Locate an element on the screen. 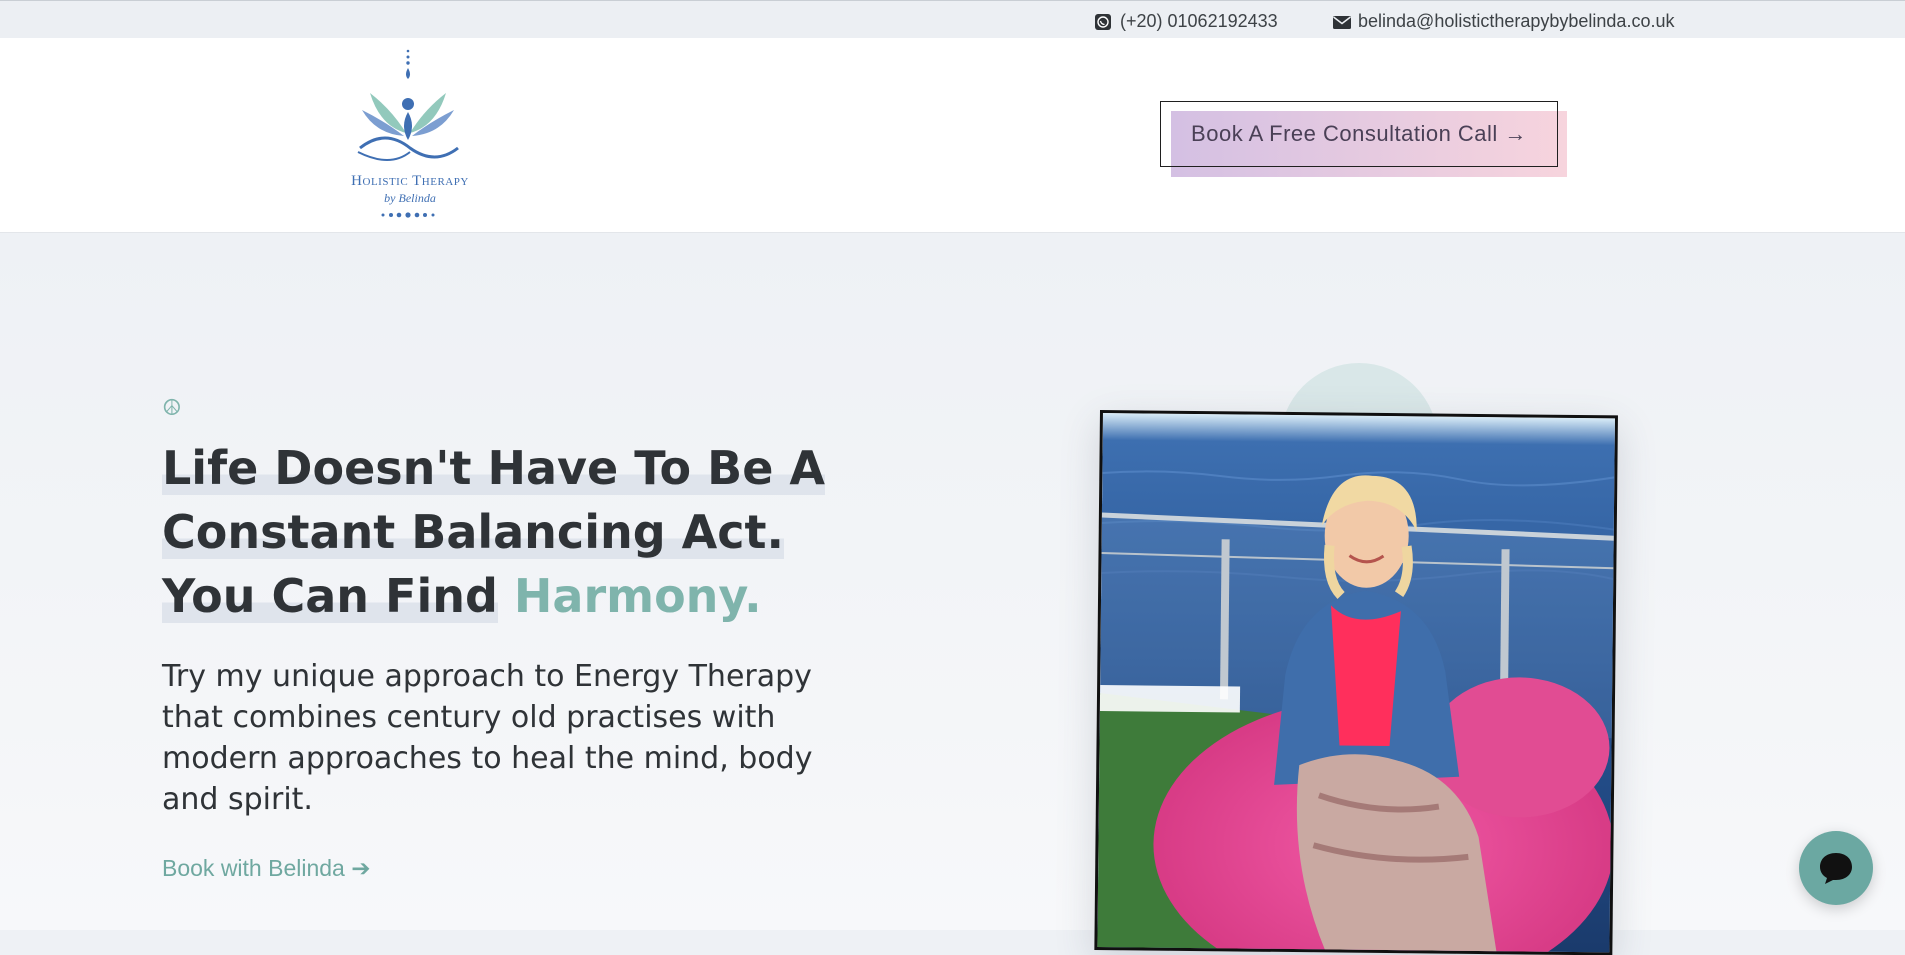 This screenshot has height=955, width=1905. book-consultation-button: Book A Free Consultation Call → is located at coordinates (1359, 134).